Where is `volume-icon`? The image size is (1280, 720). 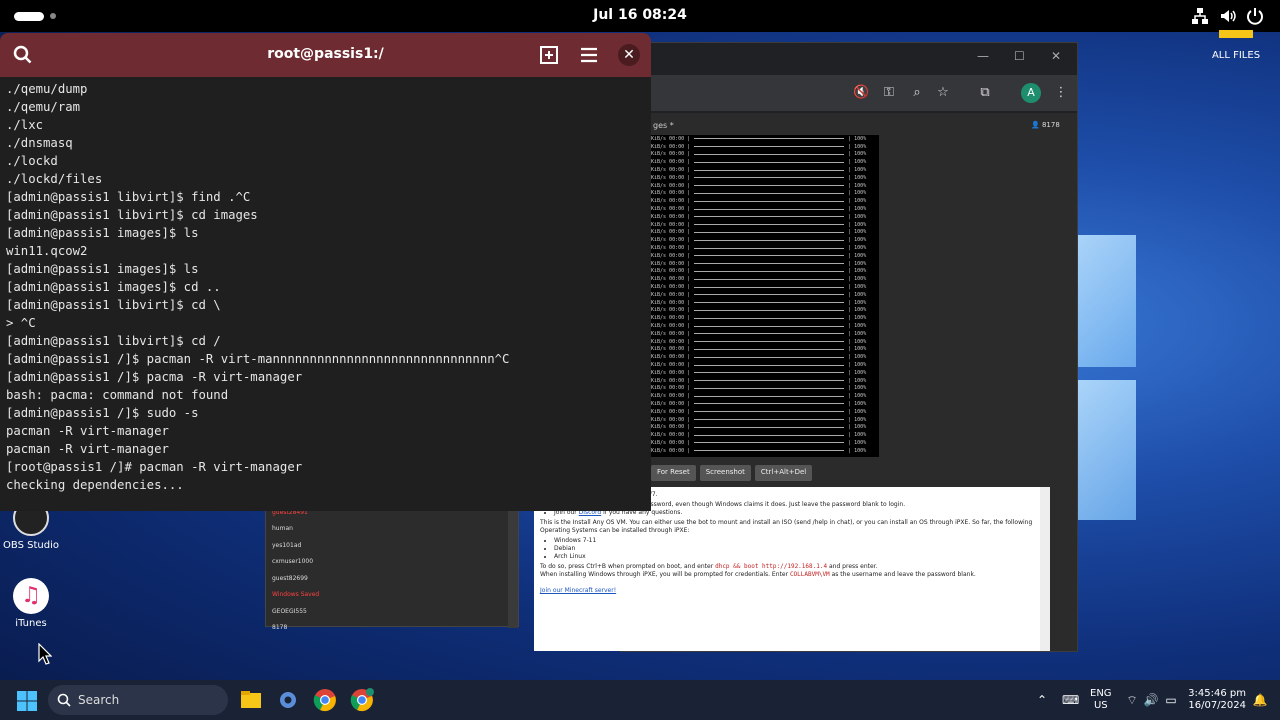 volume-icon is located at coordinates (1228, 16).